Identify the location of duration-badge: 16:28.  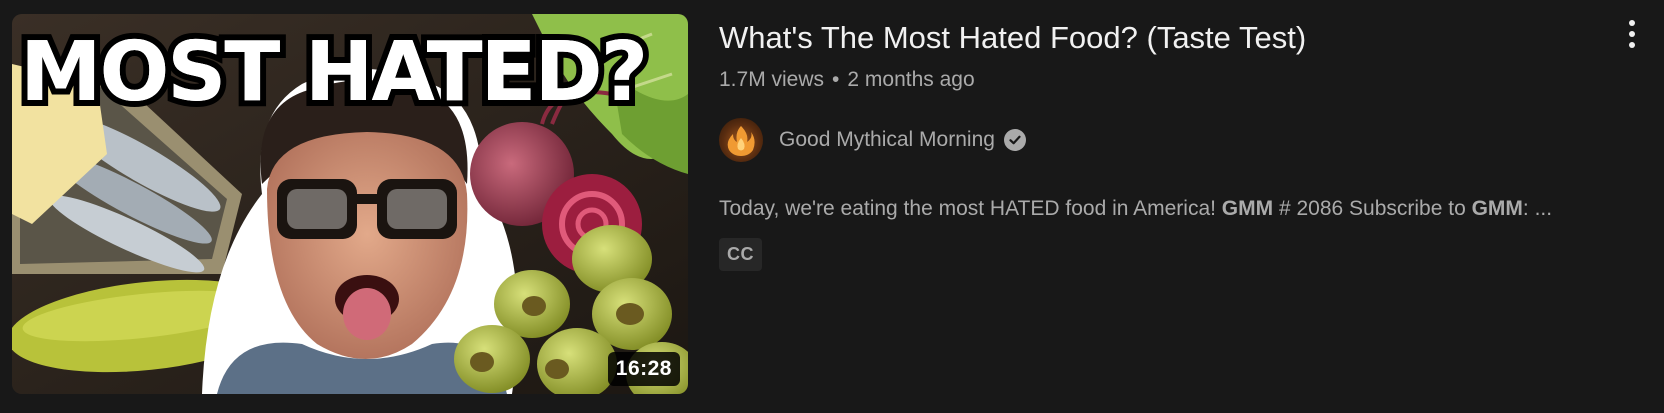
(643, 369).